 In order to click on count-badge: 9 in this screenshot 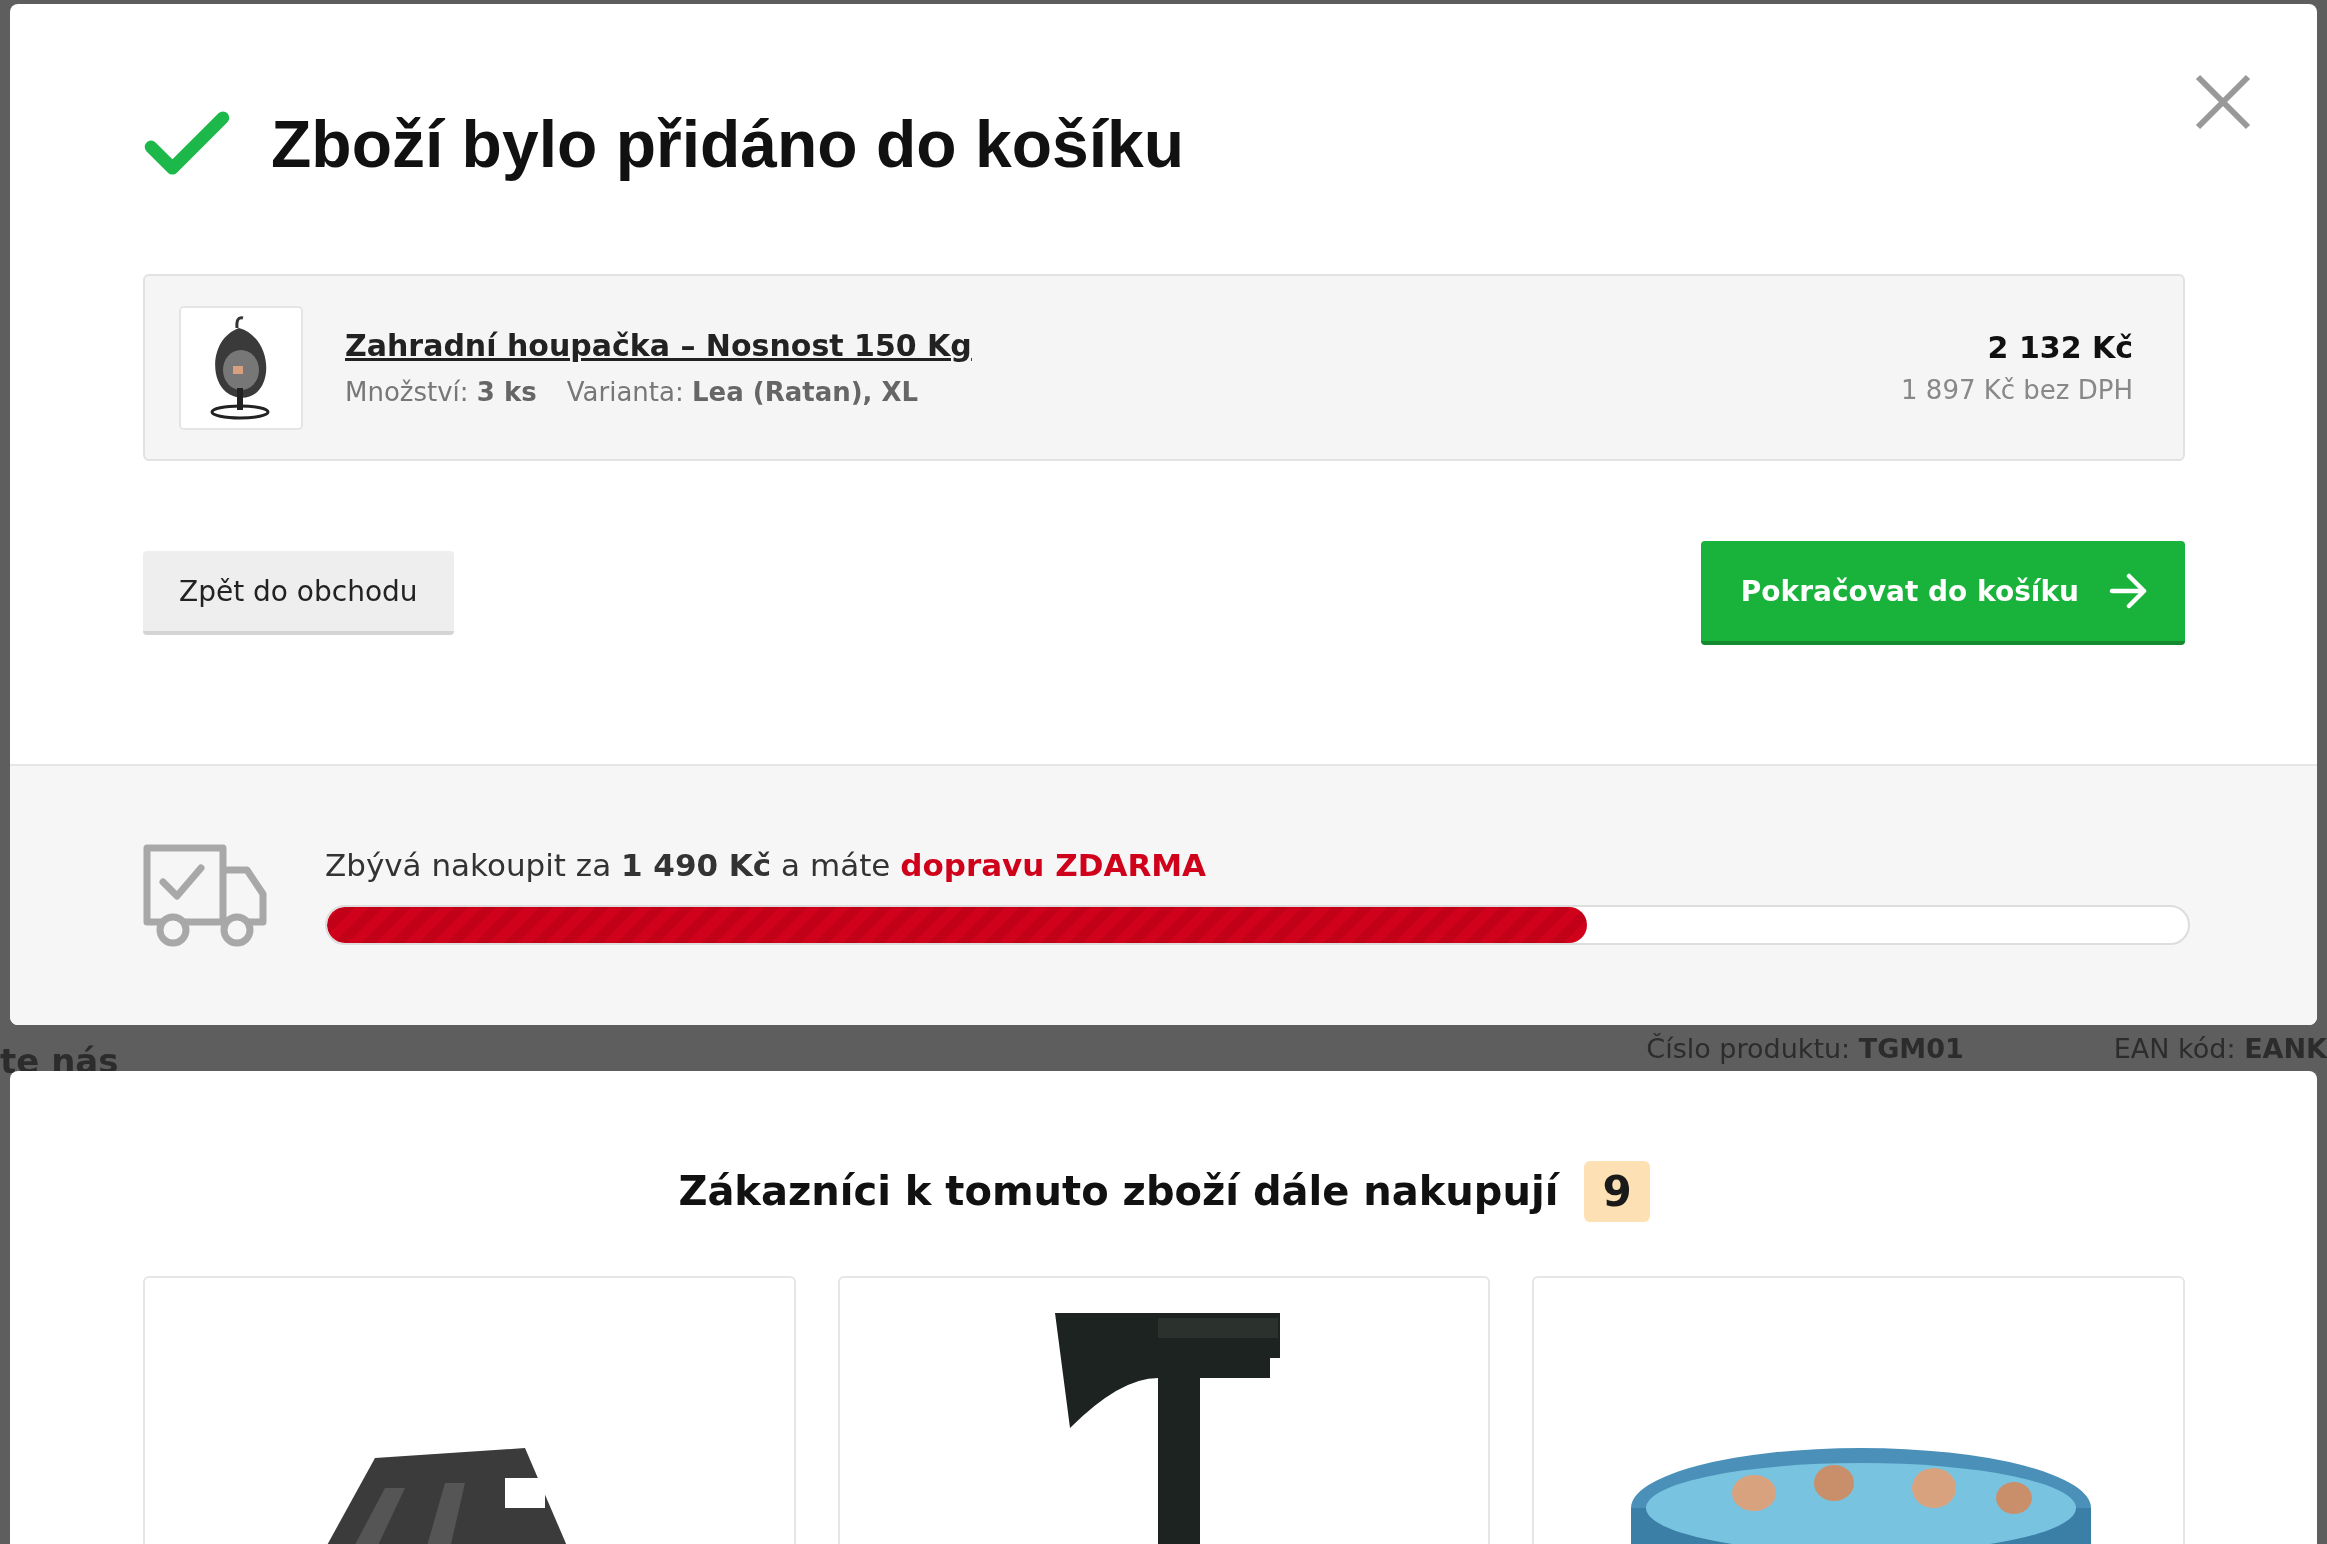, I will do `click(1617, 1191)`.